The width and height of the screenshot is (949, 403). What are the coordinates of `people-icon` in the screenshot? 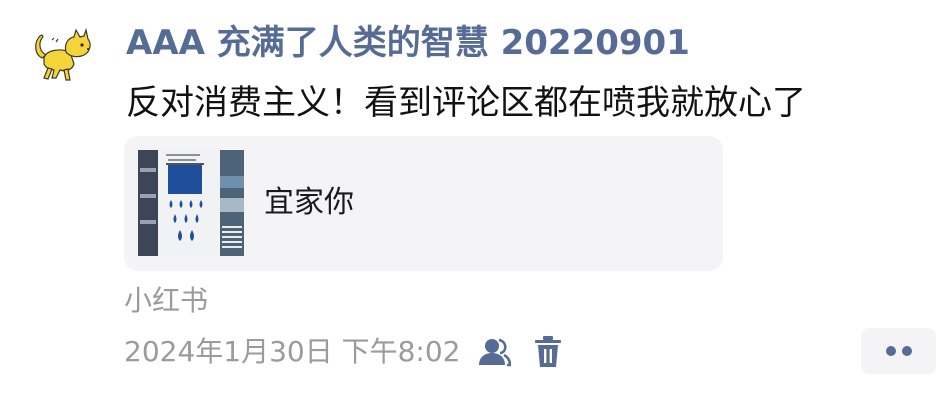 It's located at (494, 352).